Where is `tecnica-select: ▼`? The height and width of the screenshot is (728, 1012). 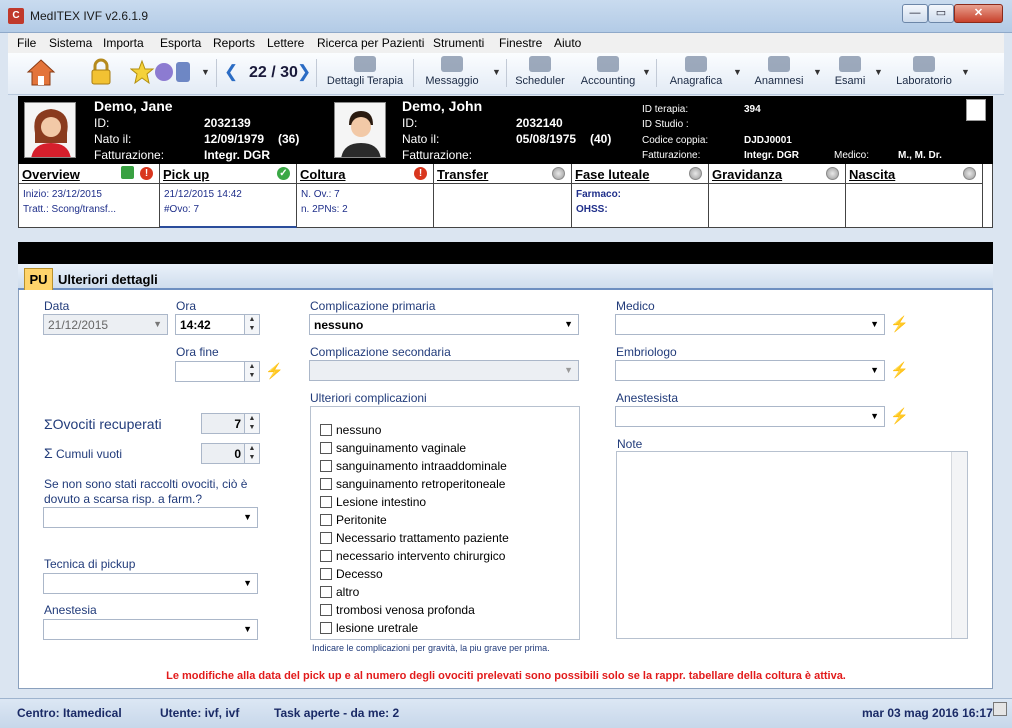
tecnica-select: ▼ is located at coordinates (150, 583).